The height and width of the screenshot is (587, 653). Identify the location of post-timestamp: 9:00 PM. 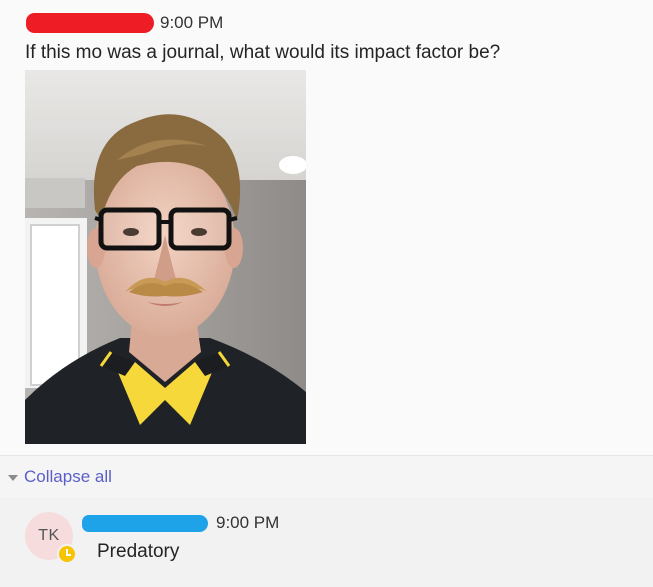
(192, 22).